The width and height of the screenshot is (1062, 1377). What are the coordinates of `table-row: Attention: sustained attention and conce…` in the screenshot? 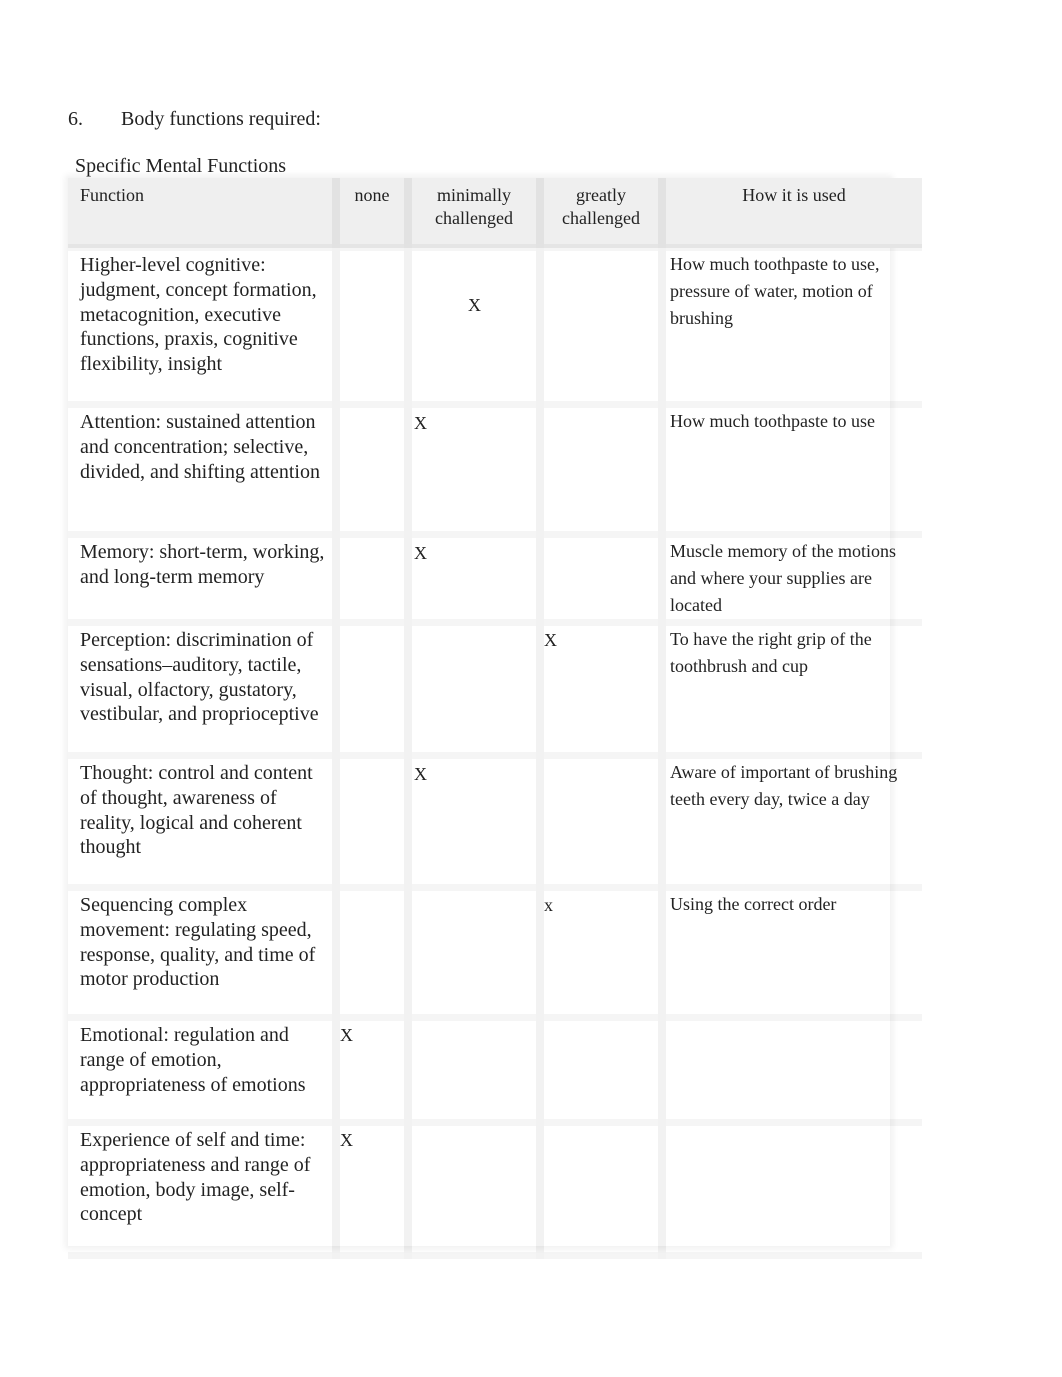 It's located at (495, 471).